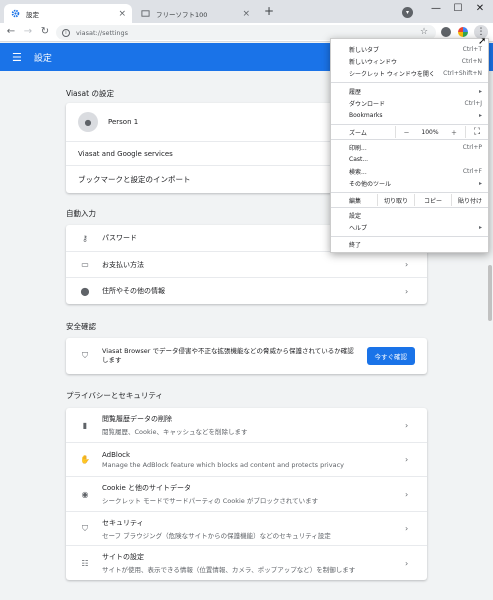 The image size is (493, 600). Describe the element at coordinates (409, 49) in the screenshot. I see `menu-item-new-tab: 新しいタブ Ctrl+T` at that location.